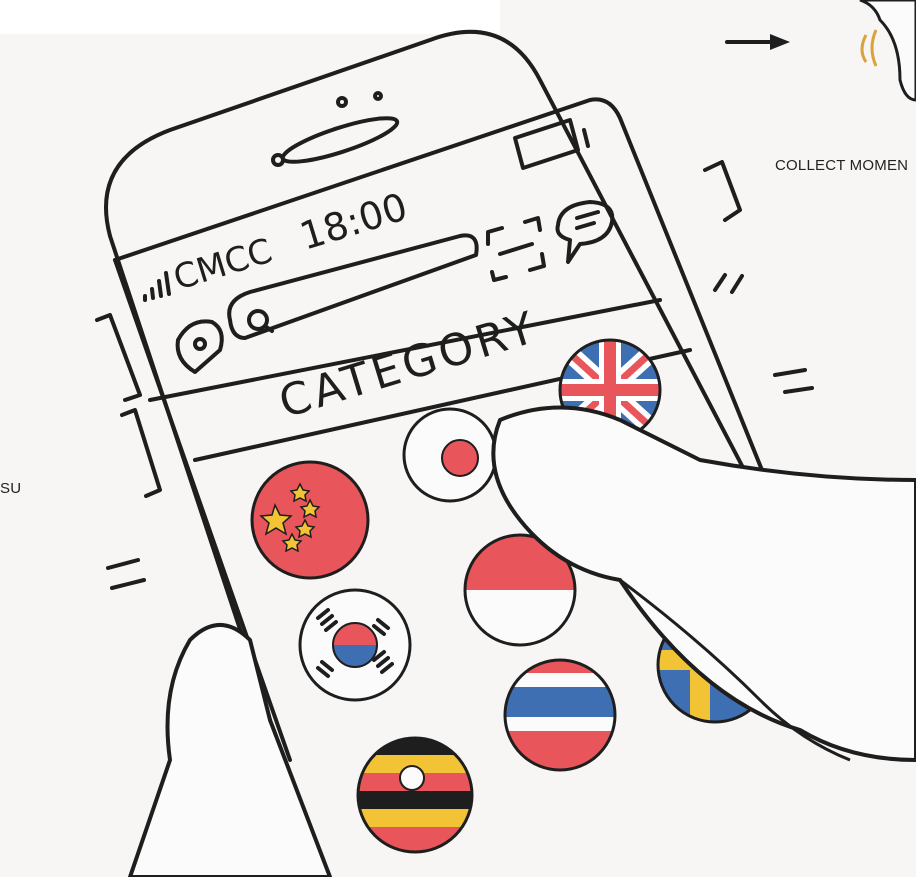 The image size is (916, 877). I want to click on uganda-flag-button, so click(415, 796).